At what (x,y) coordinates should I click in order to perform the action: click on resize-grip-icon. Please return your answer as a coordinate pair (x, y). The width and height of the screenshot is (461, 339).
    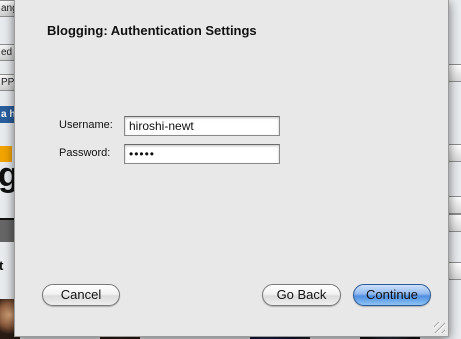
    Looking at the image, I should click on (439, 327).